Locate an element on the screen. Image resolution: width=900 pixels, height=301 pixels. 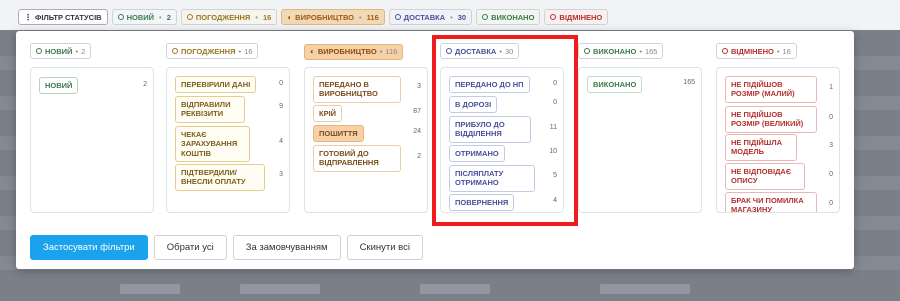
list-item: ПІДТВЕРДИЛИ/ ВНЕСЛИ ОПЛАТУ is located at coordinates (220, 177).